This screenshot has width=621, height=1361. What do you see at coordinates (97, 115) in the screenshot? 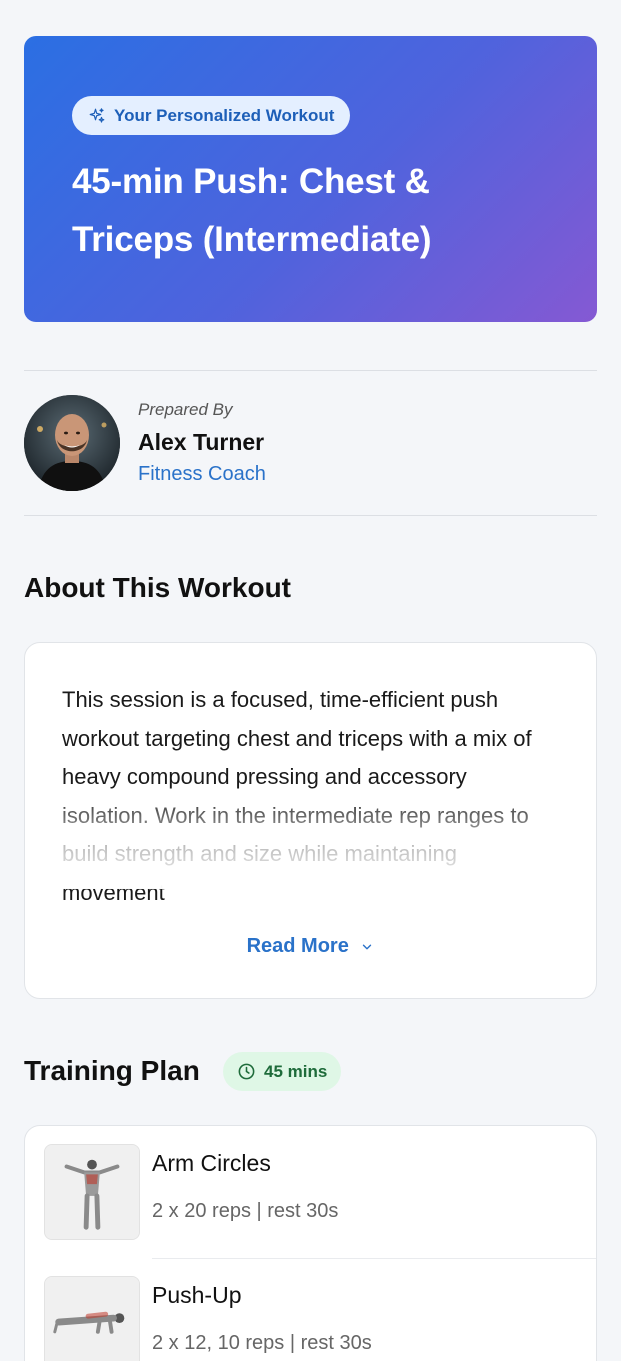
I see `sparkle-icon` at bounding box center [97, 115].